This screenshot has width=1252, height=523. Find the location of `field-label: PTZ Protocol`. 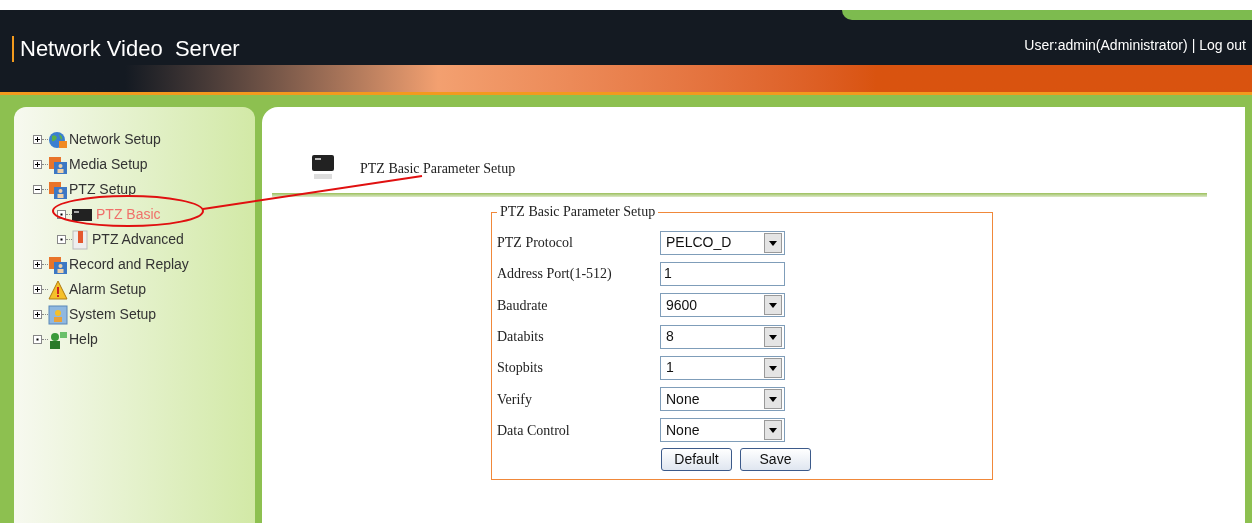

field-label: PTZ Protocol is located at coordinates (535, 243).